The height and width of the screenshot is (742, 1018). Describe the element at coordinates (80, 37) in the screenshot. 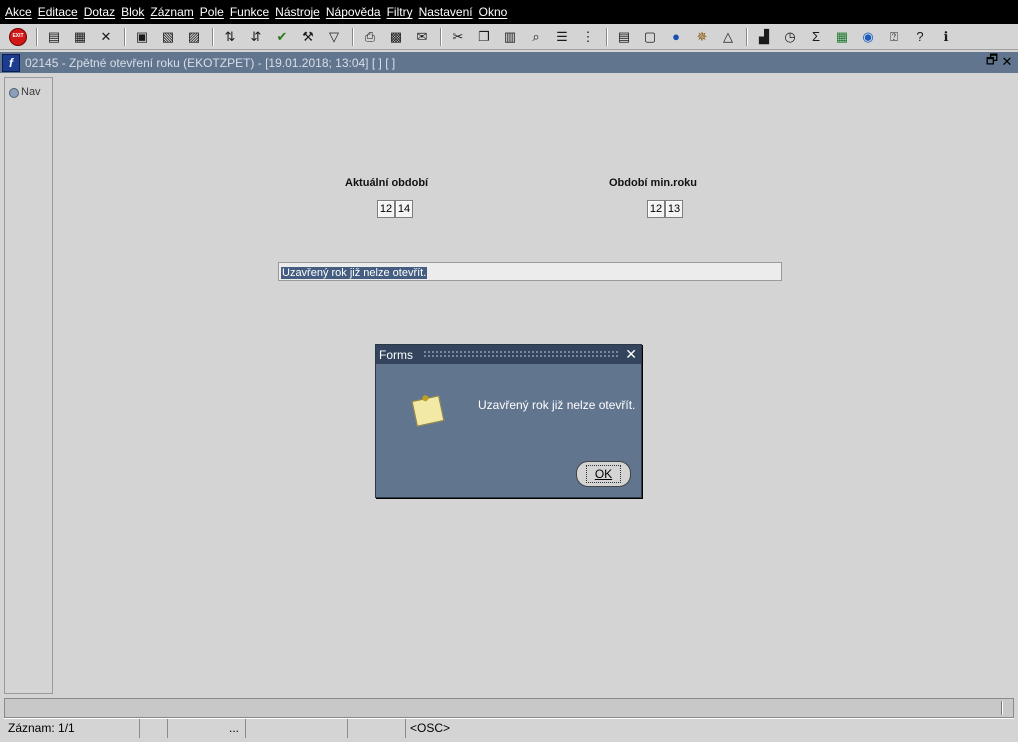

I see `duplicate-record-icon: ▦` at that location.